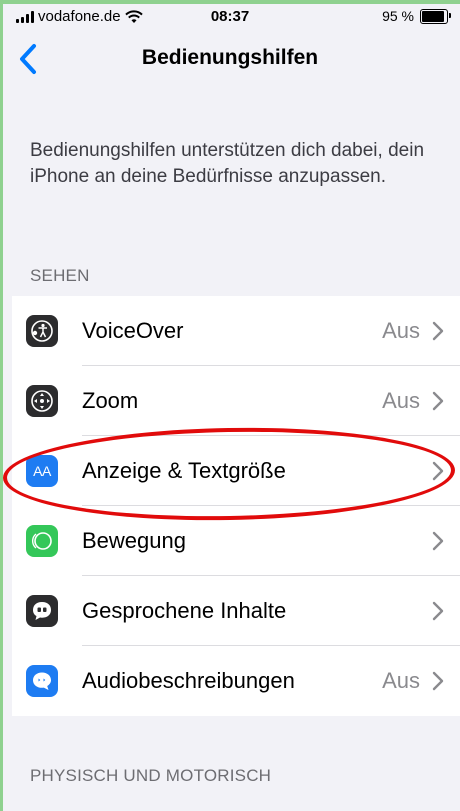 The height and width of the screenshot is (811, 460). What do you see at coordinates (230, 18) in the screenshot?
I see `status-bar: vodafone.de 08:37 95 %` at bounding box center [230, 18].